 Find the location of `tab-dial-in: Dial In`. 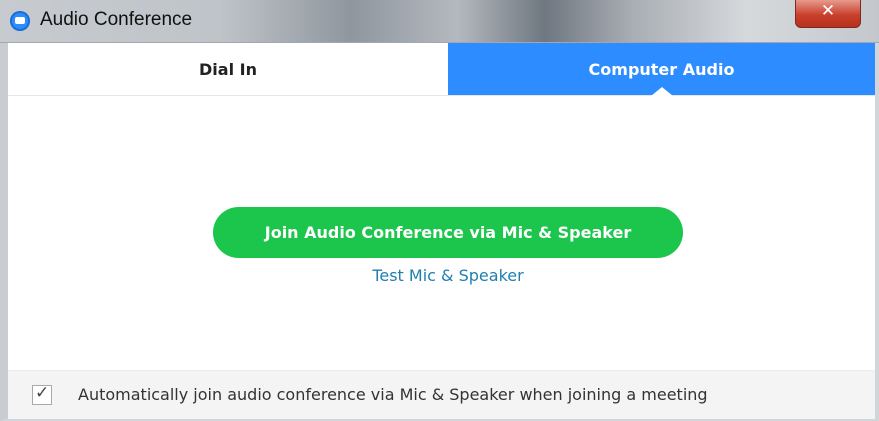

tab-dial-in: Dial In is located at coordinates (228, 69).